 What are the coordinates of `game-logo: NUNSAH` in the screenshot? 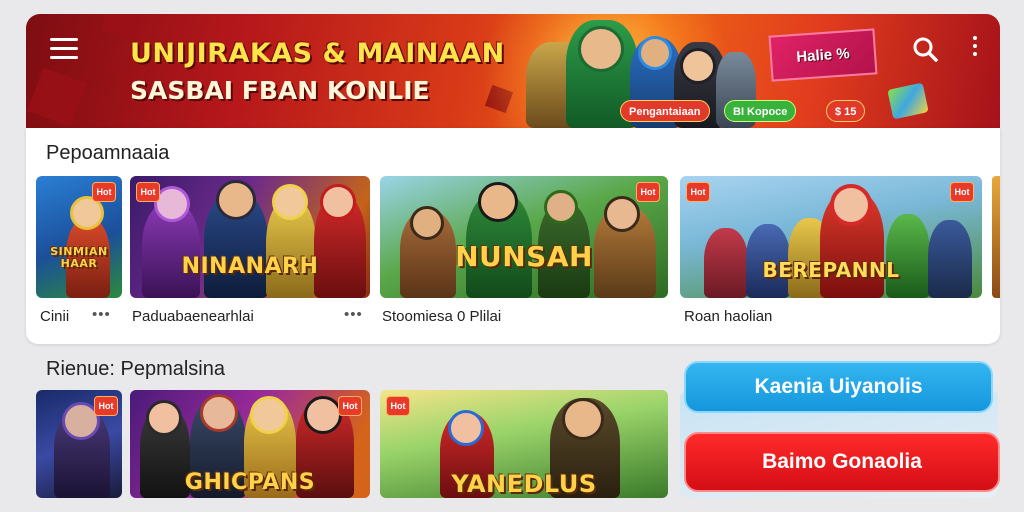 It's located at (524, 256).